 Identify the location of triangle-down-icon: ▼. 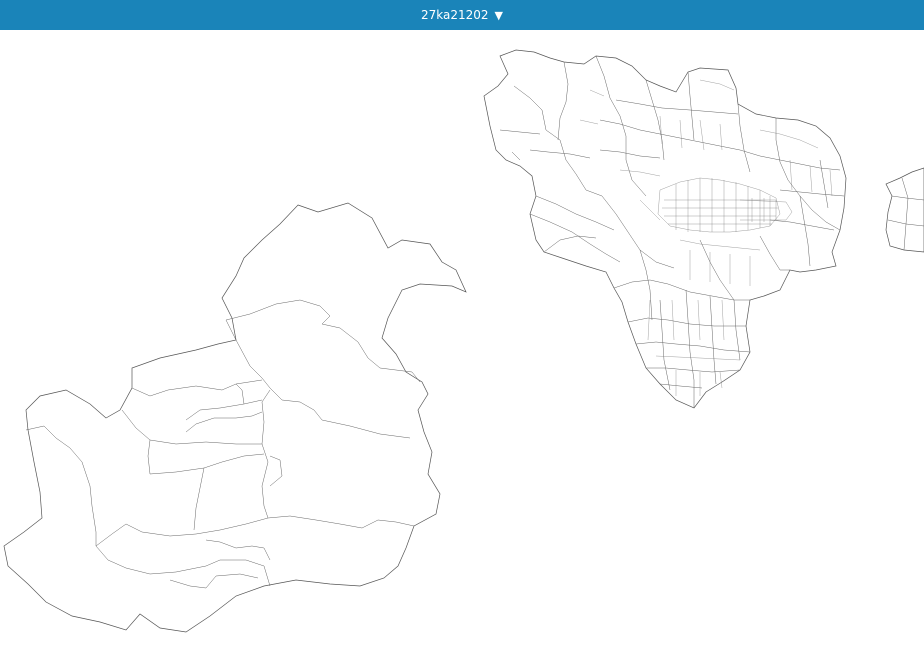
(498, 15).